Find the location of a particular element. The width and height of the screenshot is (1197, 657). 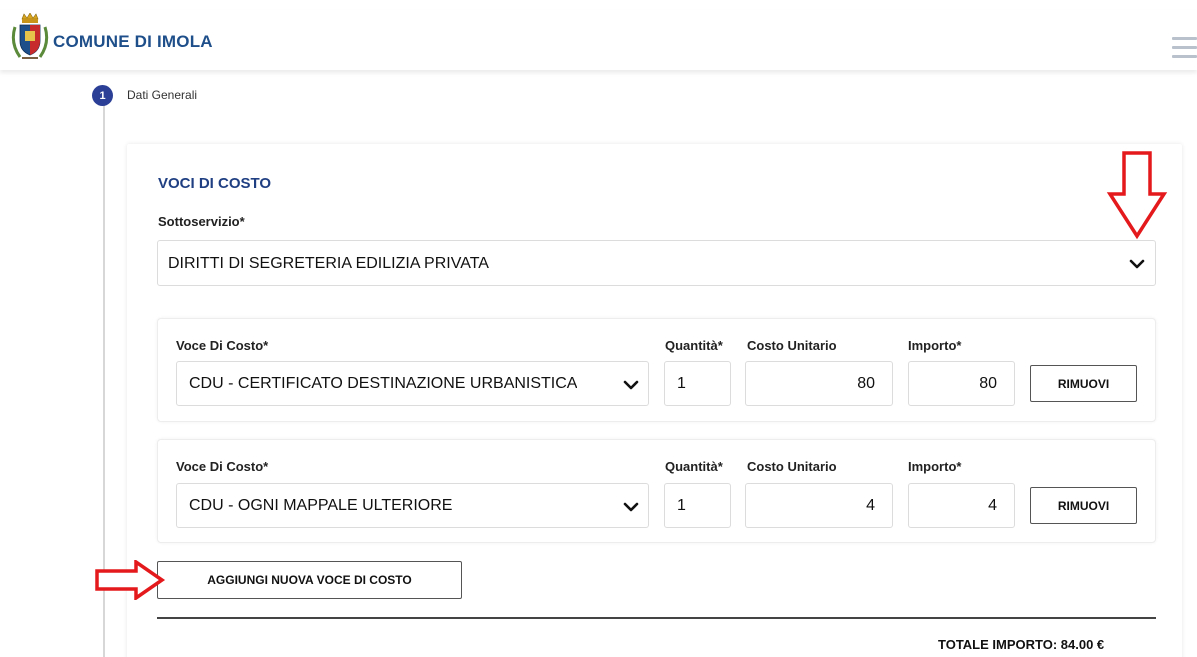

down-arrow-annotation-icon is located at coordinates (1137, 195).